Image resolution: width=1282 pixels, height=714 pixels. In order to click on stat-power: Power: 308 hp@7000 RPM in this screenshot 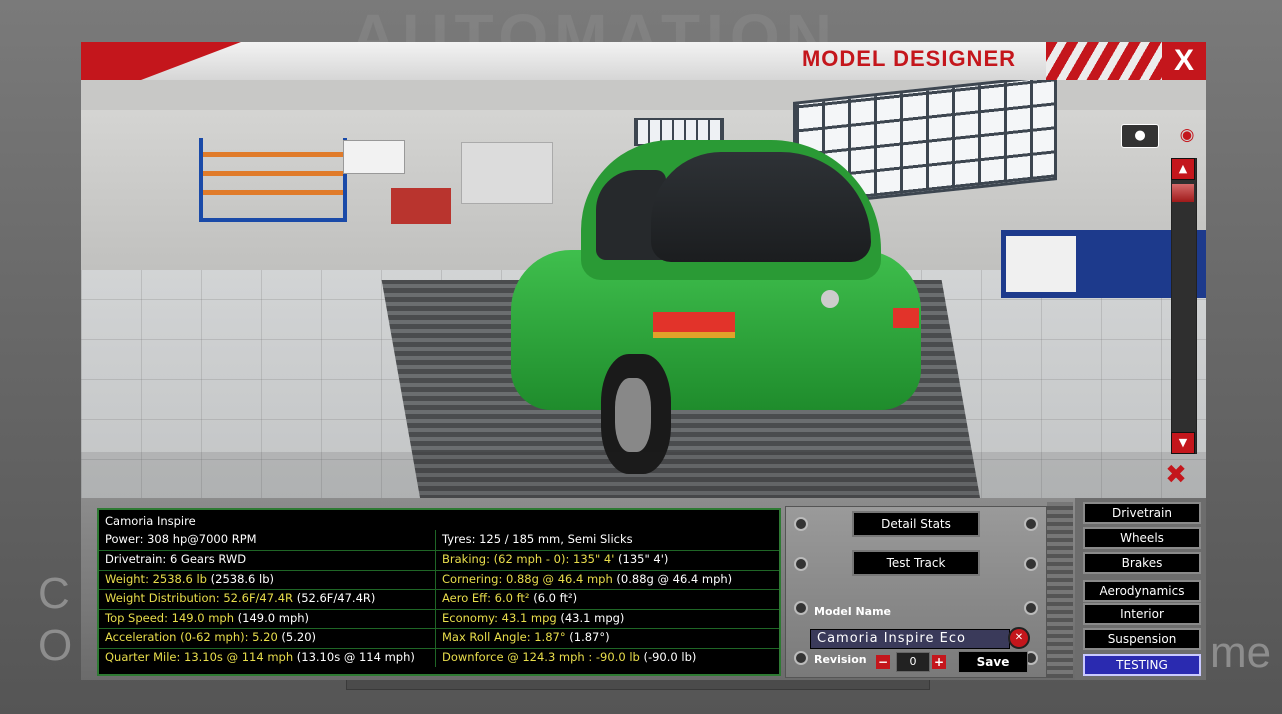, I will do `click(267, 540)`.